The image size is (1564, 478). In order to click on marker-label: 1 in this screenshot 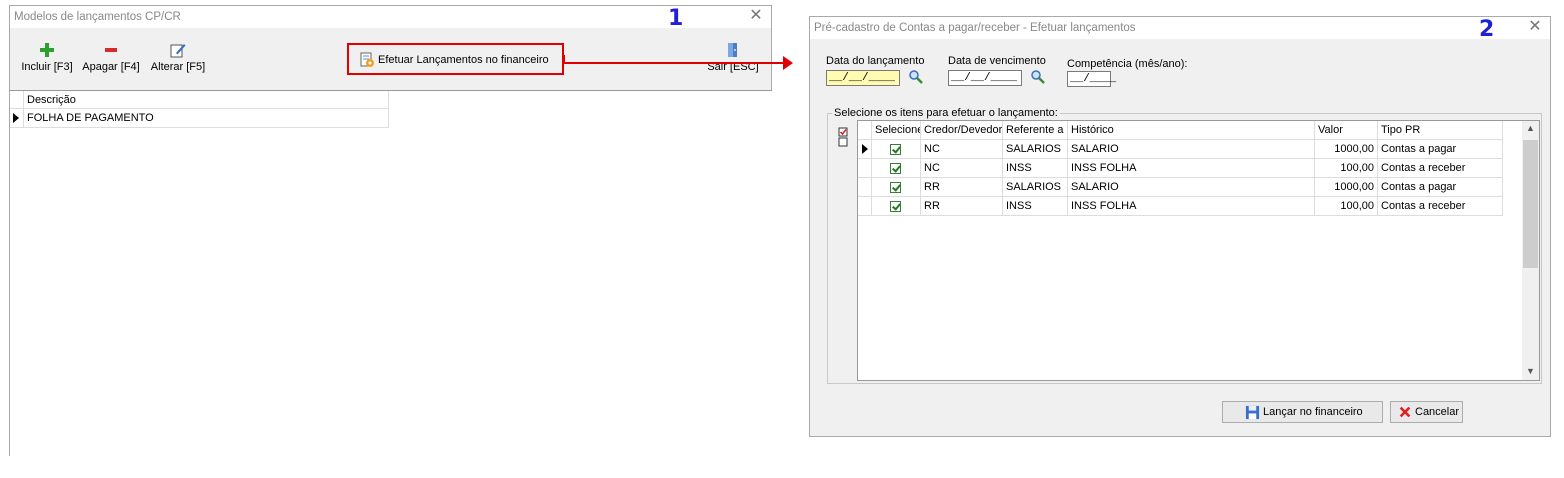, I will do `click(676, 18)`.